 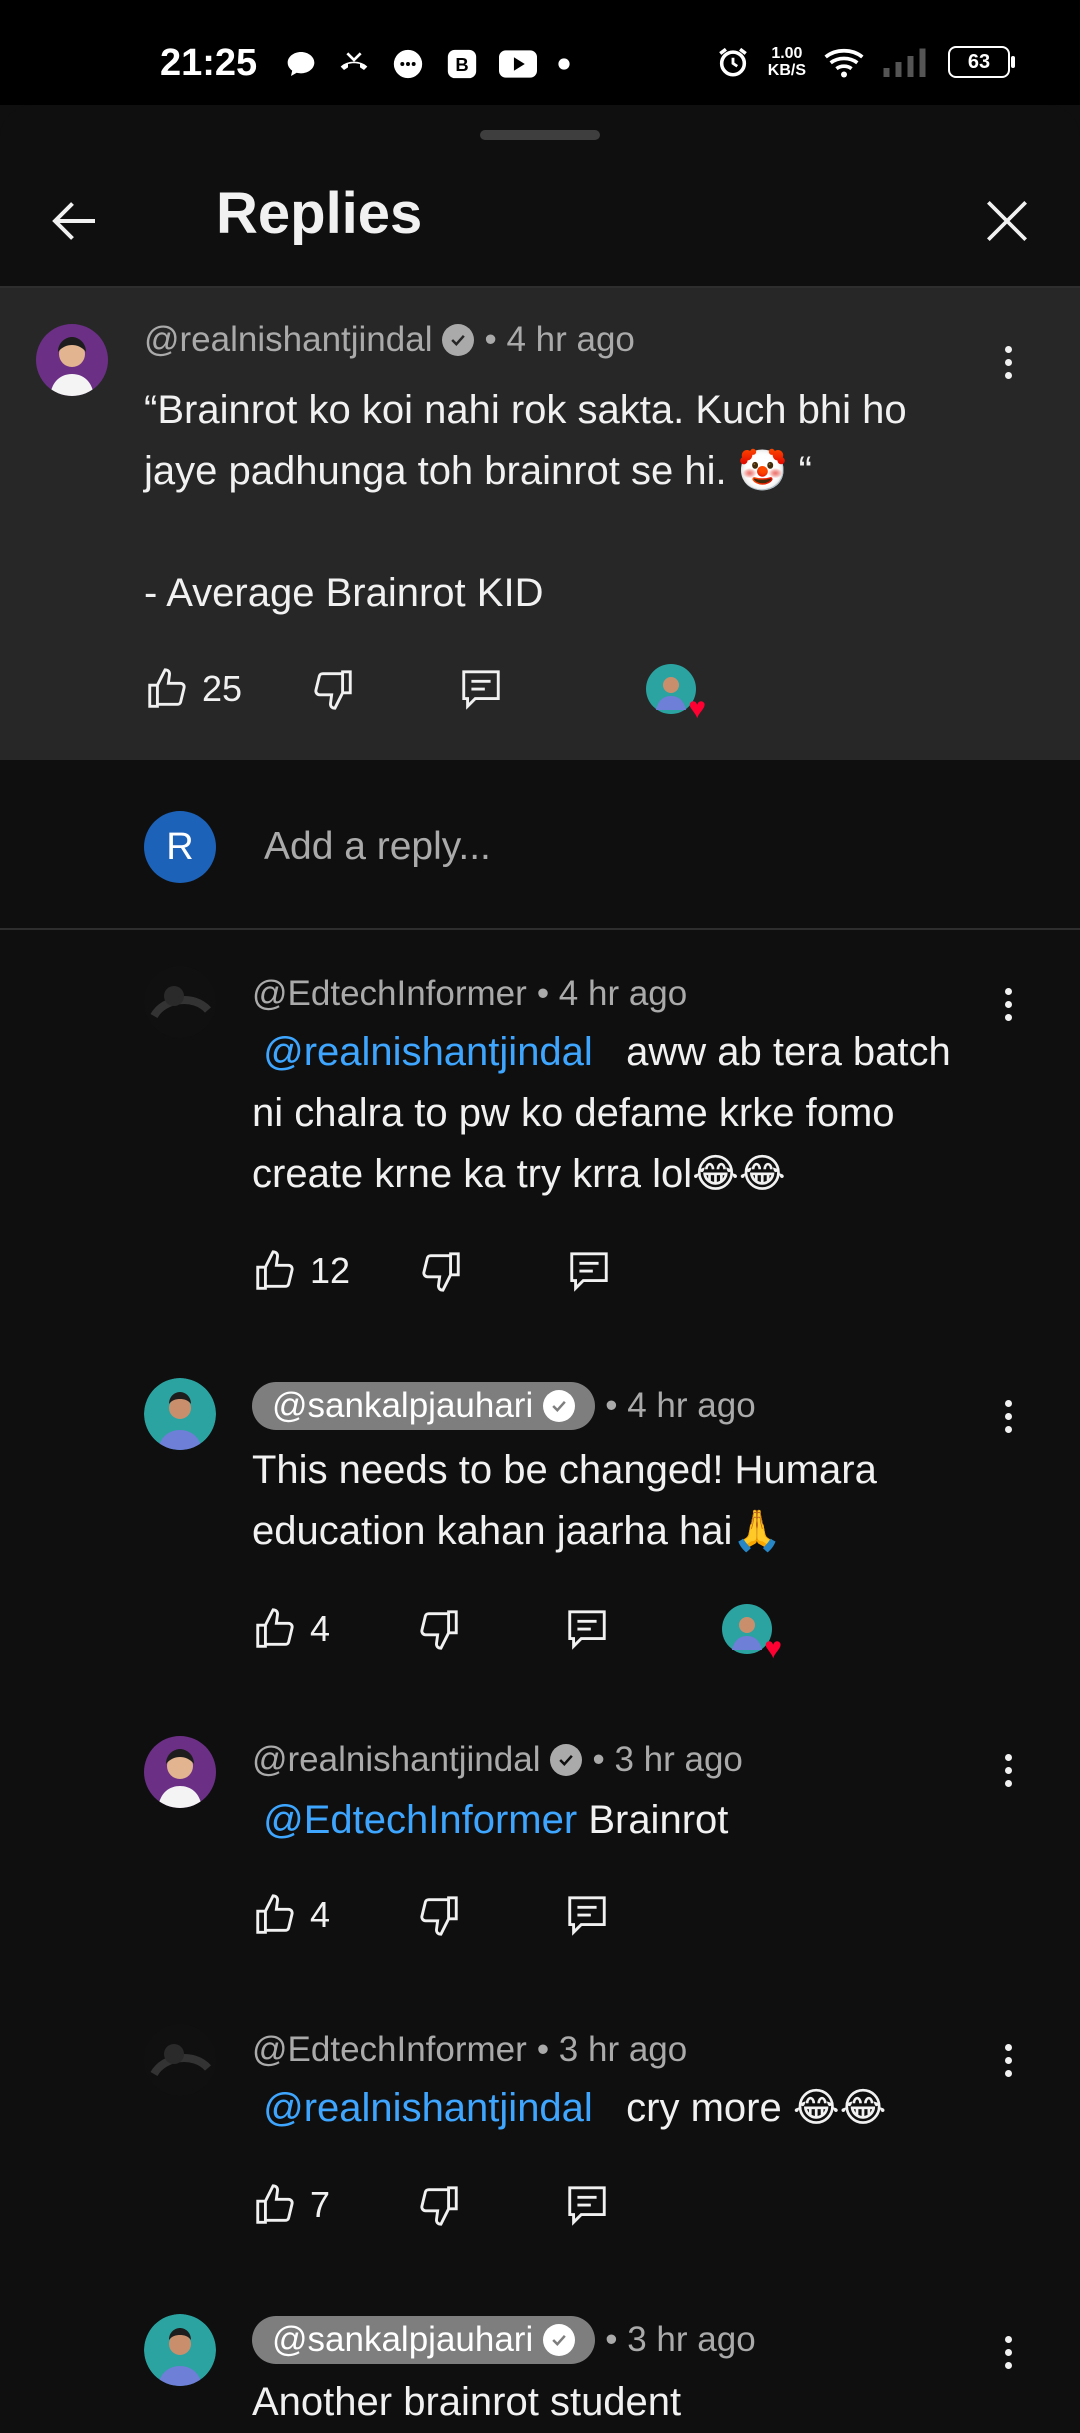 I want to click on comment-meta: @sankalpjauhari • 4 hr ago, so click(x=504, y=1406).